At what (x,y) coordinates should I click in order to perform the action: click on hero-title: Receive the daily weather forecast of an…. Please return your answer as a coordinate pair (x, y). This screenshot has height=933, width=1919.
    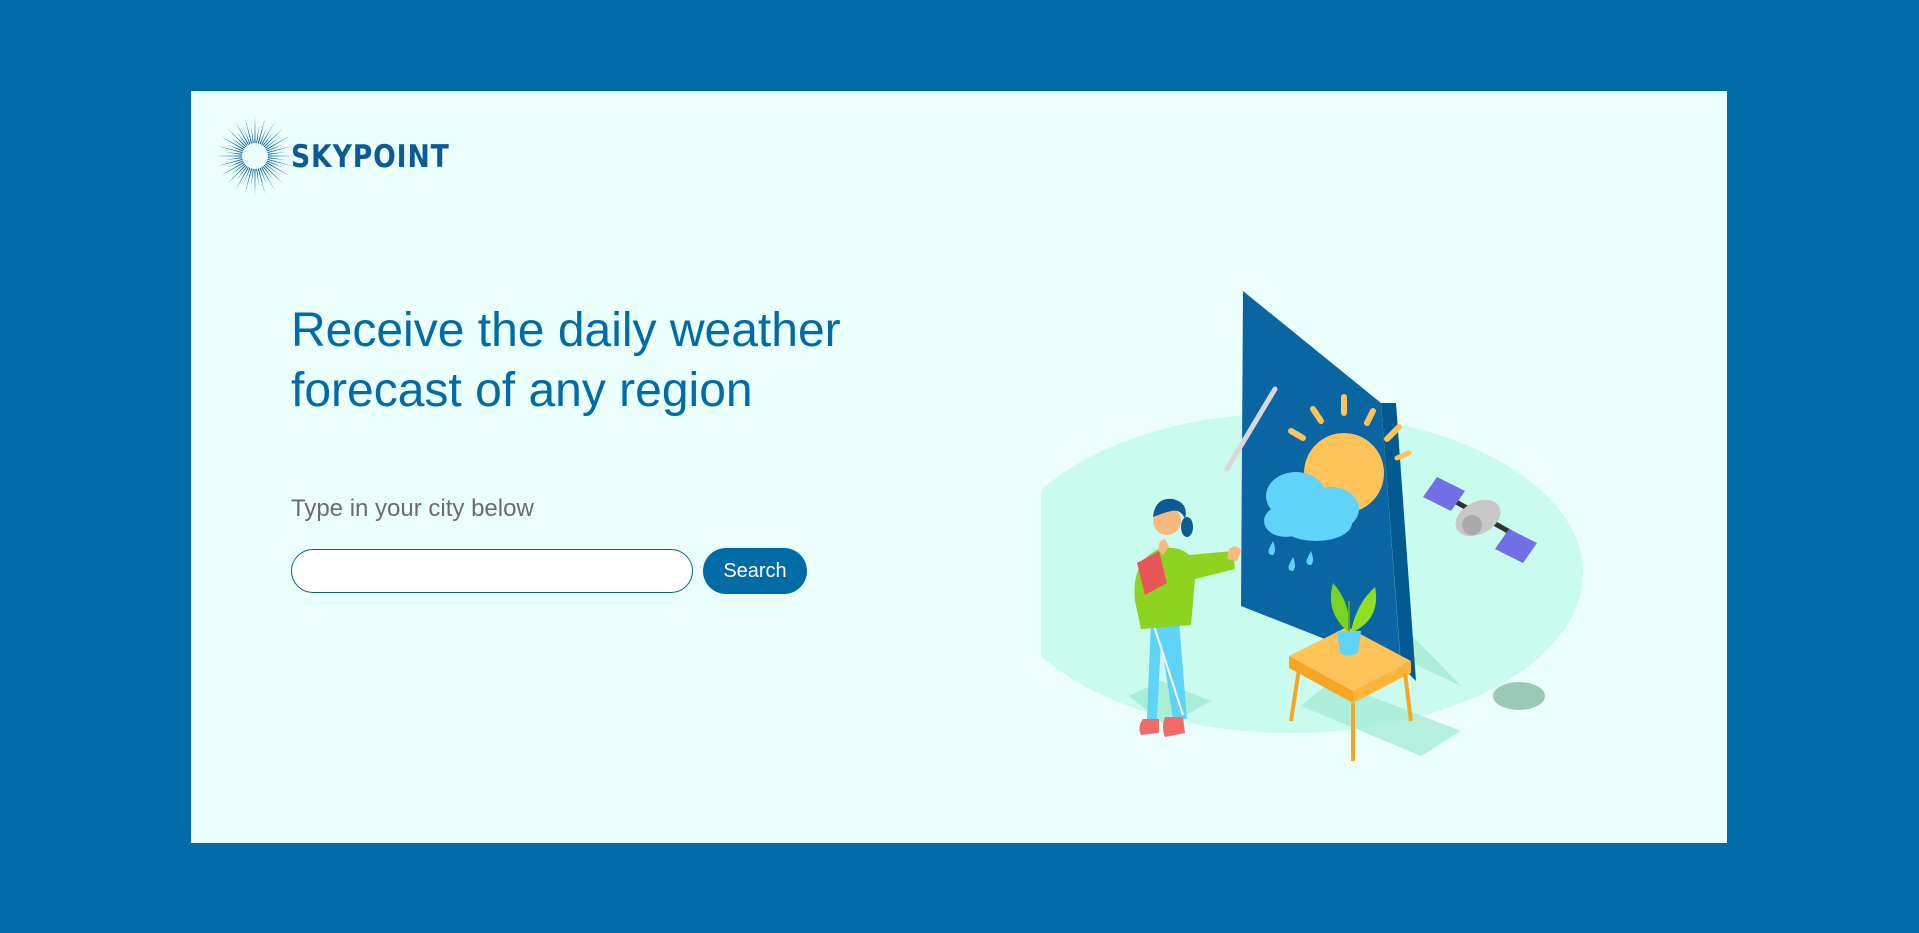
    Looking at the image, I should click on (566, 360).